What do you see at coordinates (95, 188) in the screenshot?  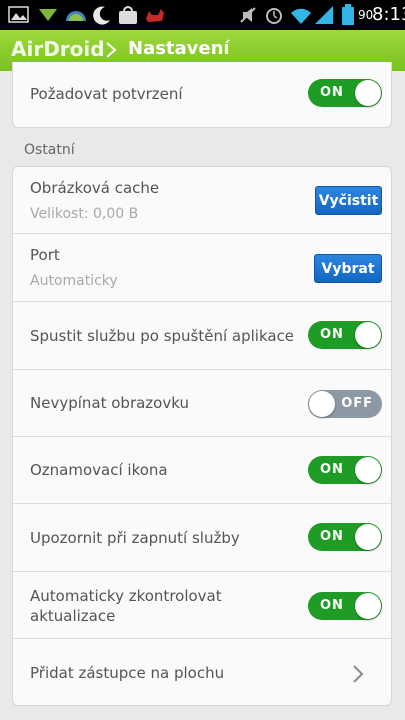 I see `setting-title: Obrázková cache` at bounding box center [95, 188].